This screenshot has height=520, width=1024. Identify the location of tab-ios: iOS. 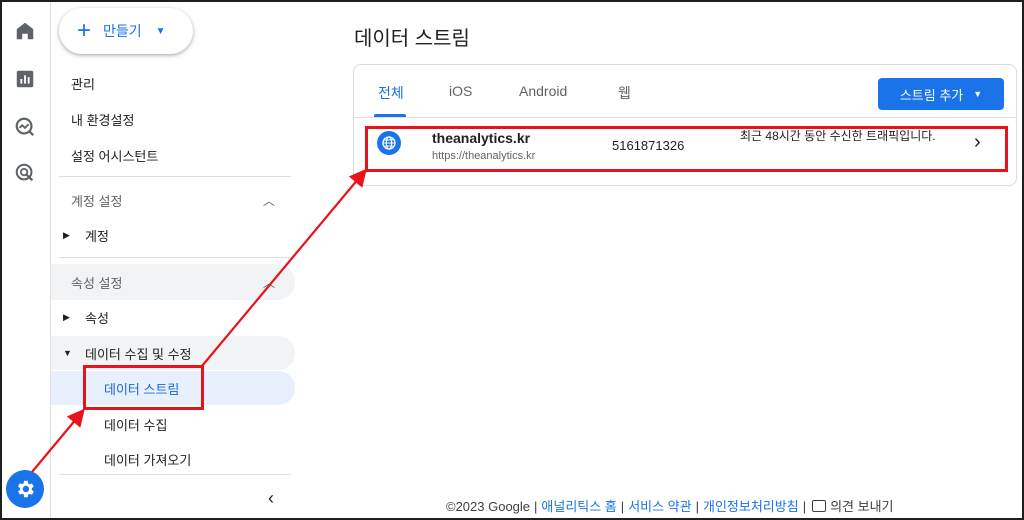
(460, 91).